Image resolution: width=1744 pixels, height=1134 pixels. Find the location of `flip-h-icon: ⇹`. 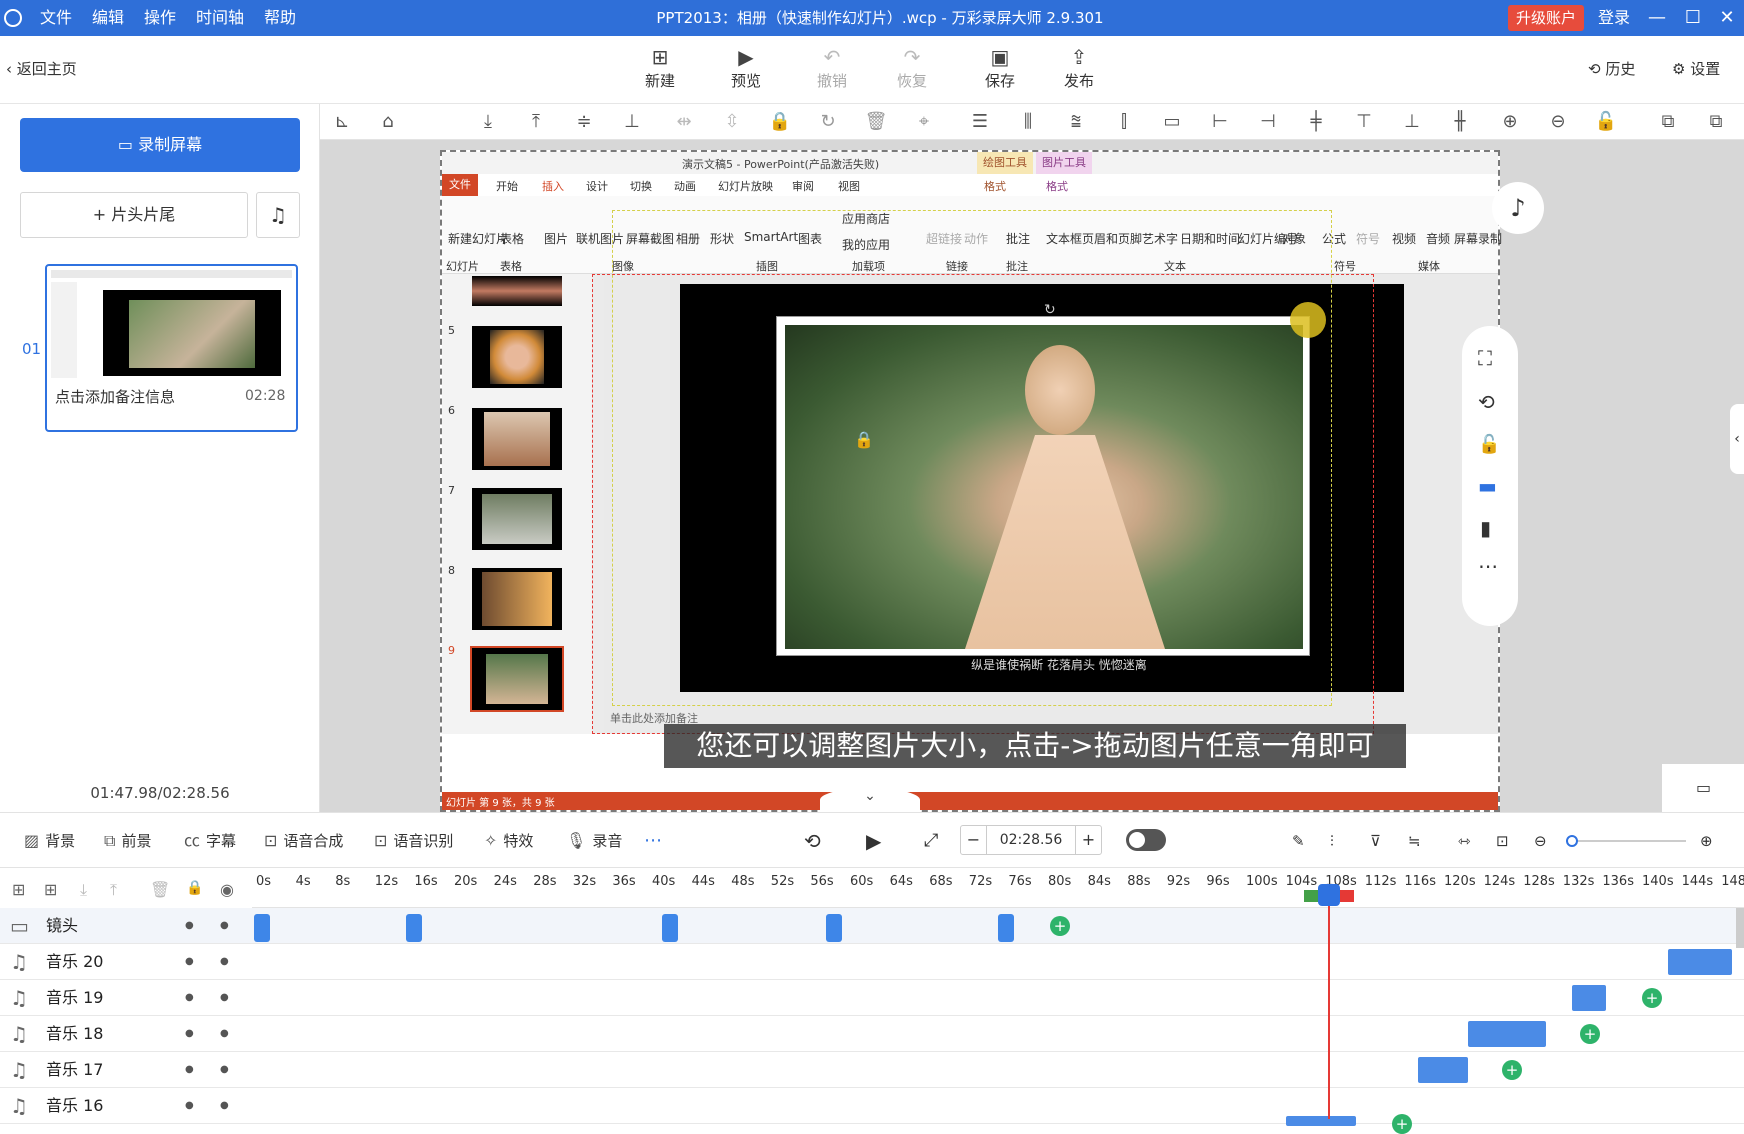

flip-h-icon: ⇹ is located at coordinates (684, 122).